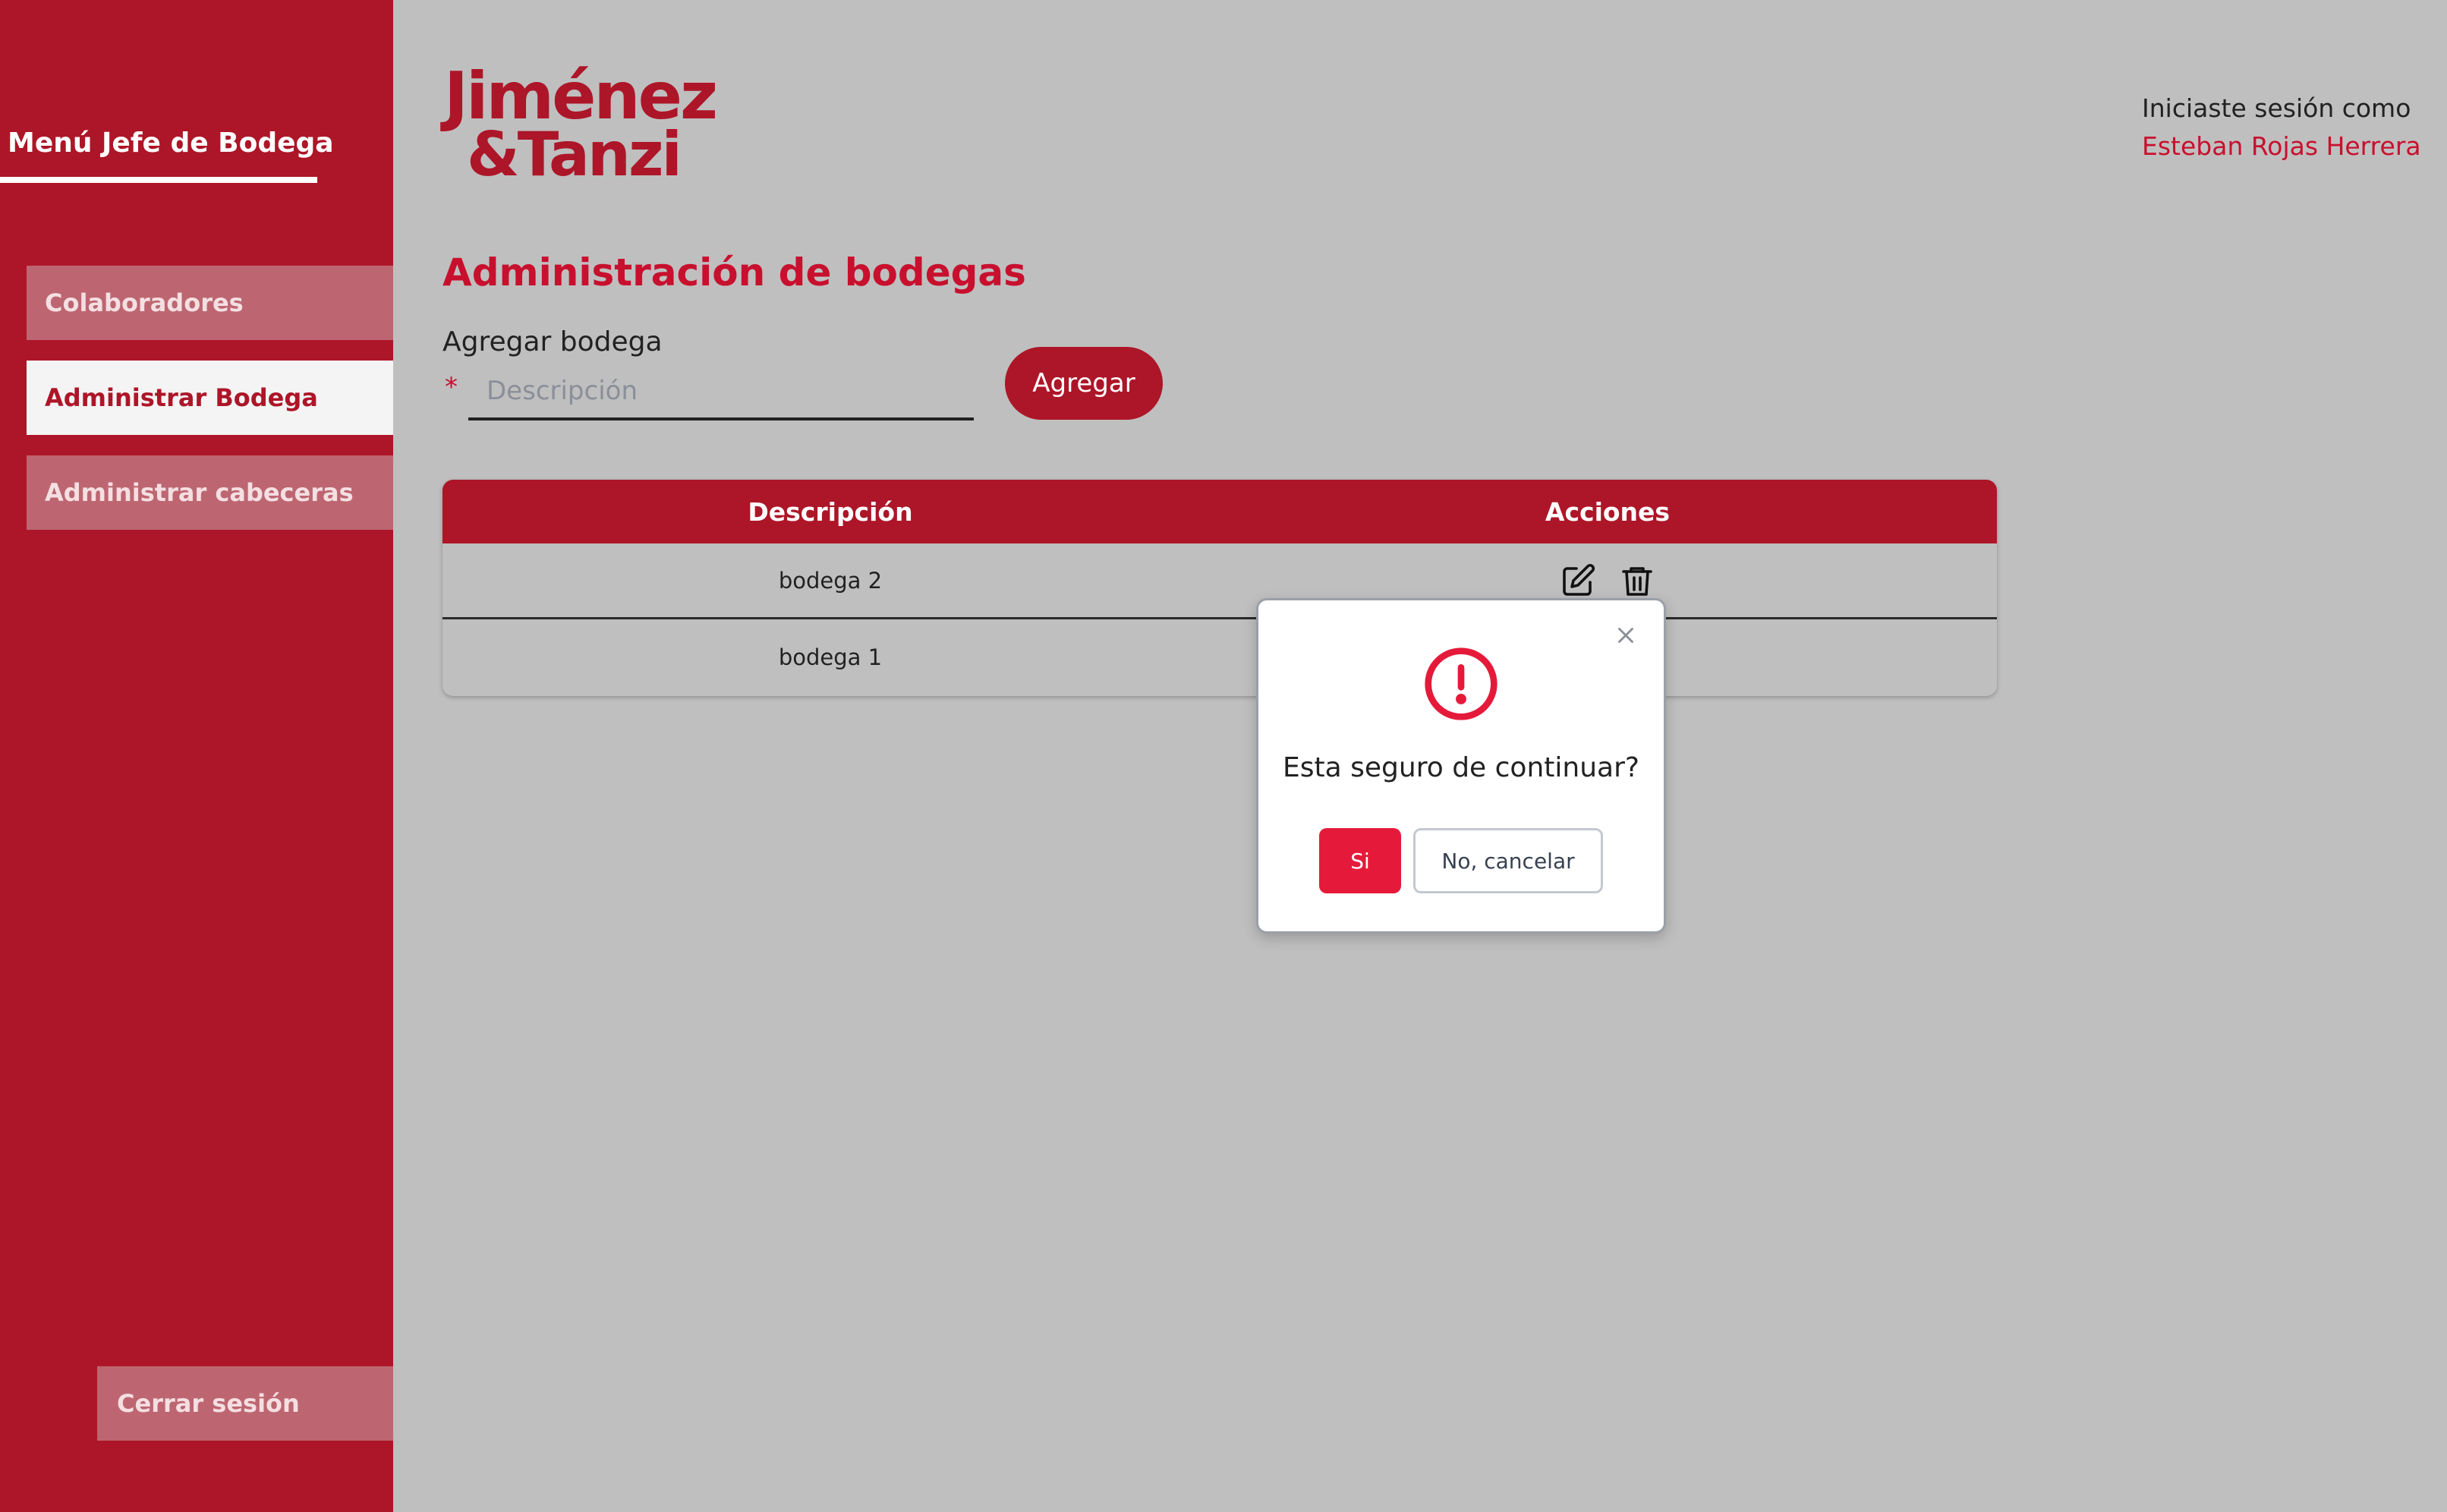 The height and width of the screenshot is (1512, 2447). I want to click on table-row: bodega 2, so click(1219, 581).